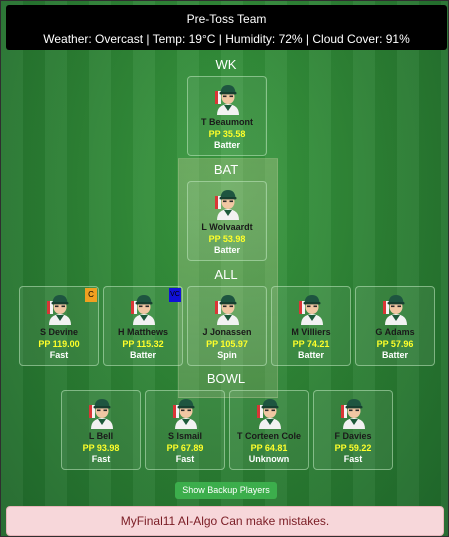 This screenshot has height=537, width=449. I want to click on player-points: PP 93.98, so click(101, 448).